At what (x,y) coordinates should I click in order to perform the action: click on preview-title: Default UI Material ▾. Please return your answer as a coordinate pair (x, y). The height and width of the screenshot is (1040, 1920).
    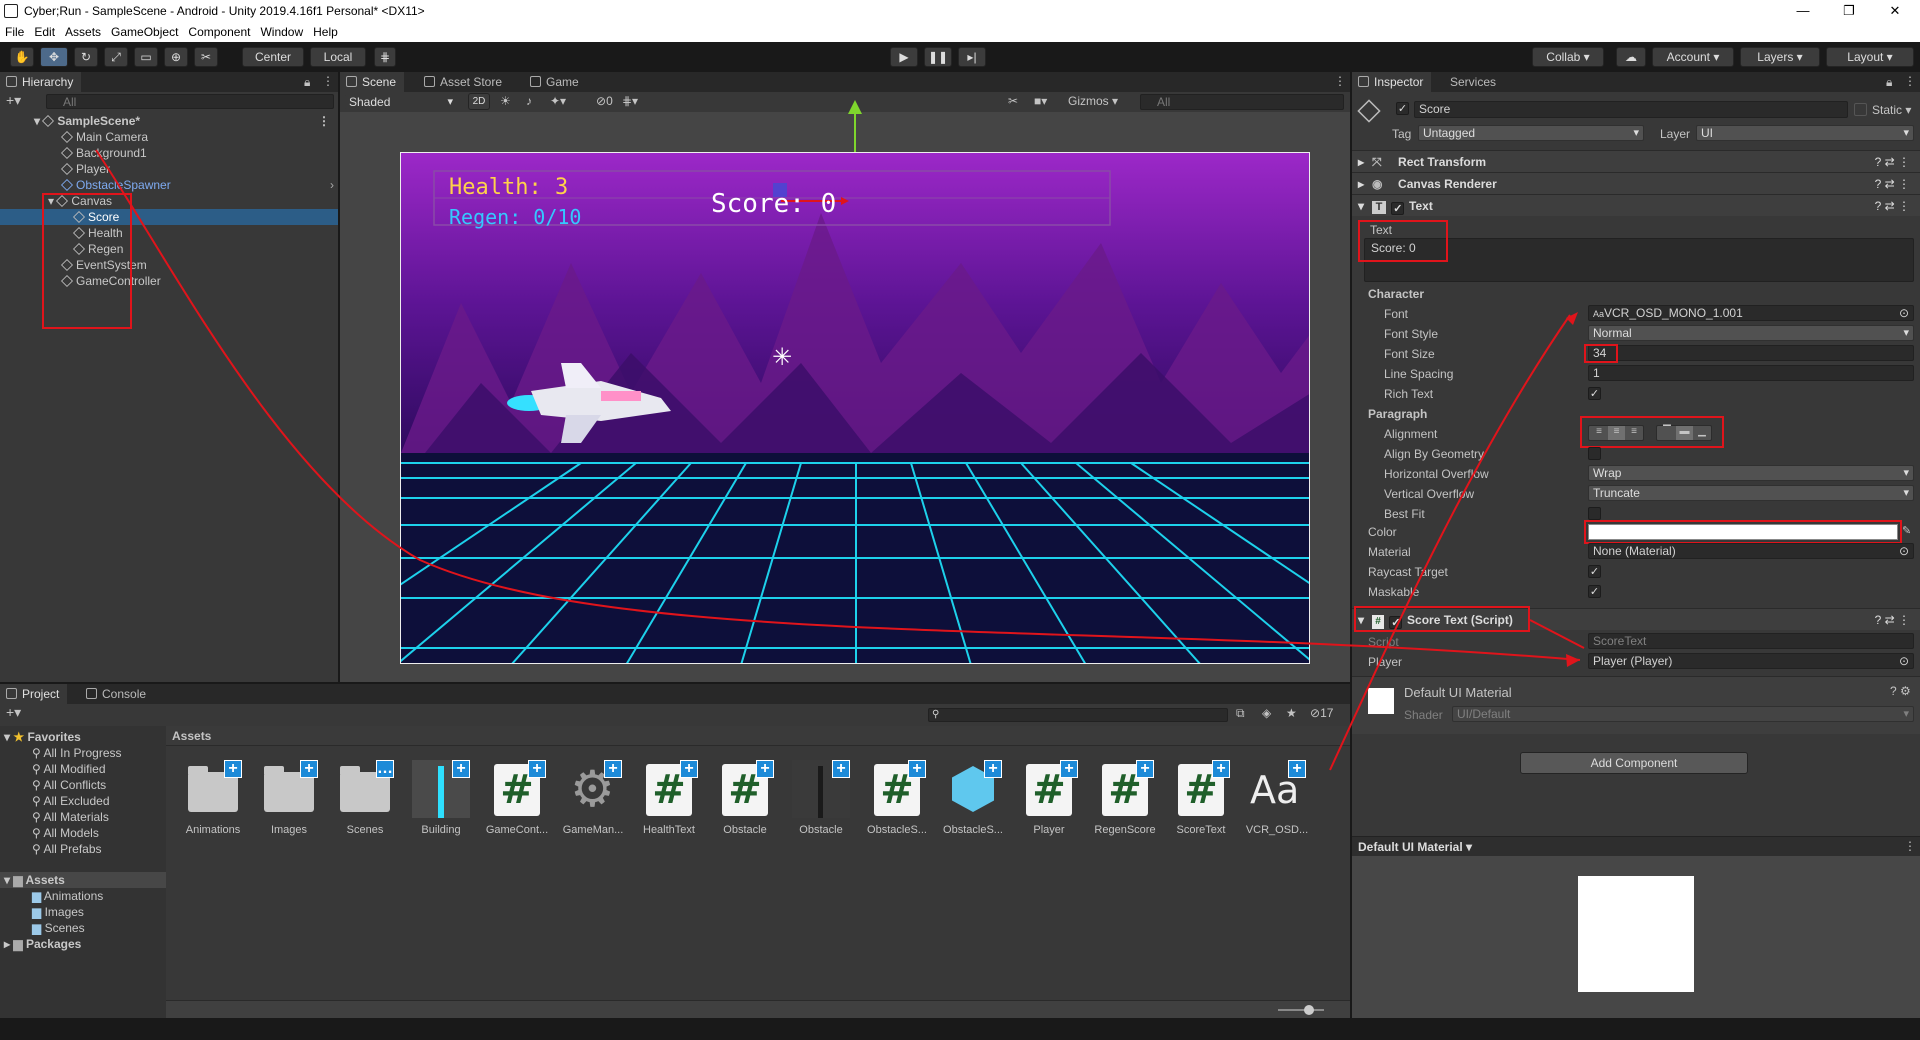
    Looking at the image, I should click on (1415, 847).